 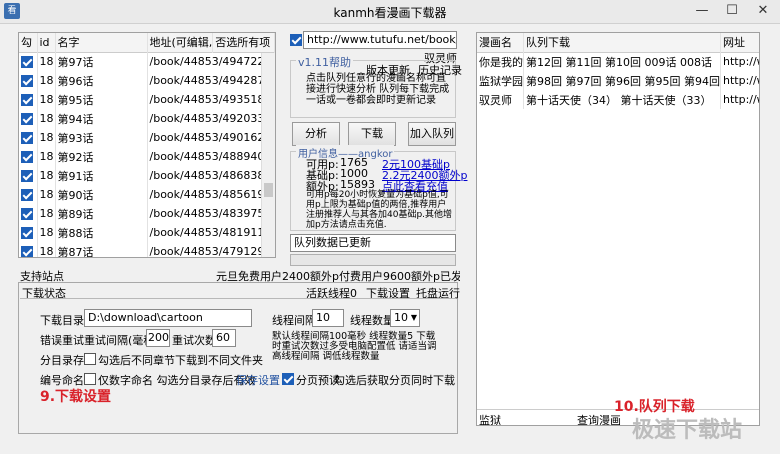 I want to click on chapter-path: /book/44853/488940/, so click(x=211, y=156).